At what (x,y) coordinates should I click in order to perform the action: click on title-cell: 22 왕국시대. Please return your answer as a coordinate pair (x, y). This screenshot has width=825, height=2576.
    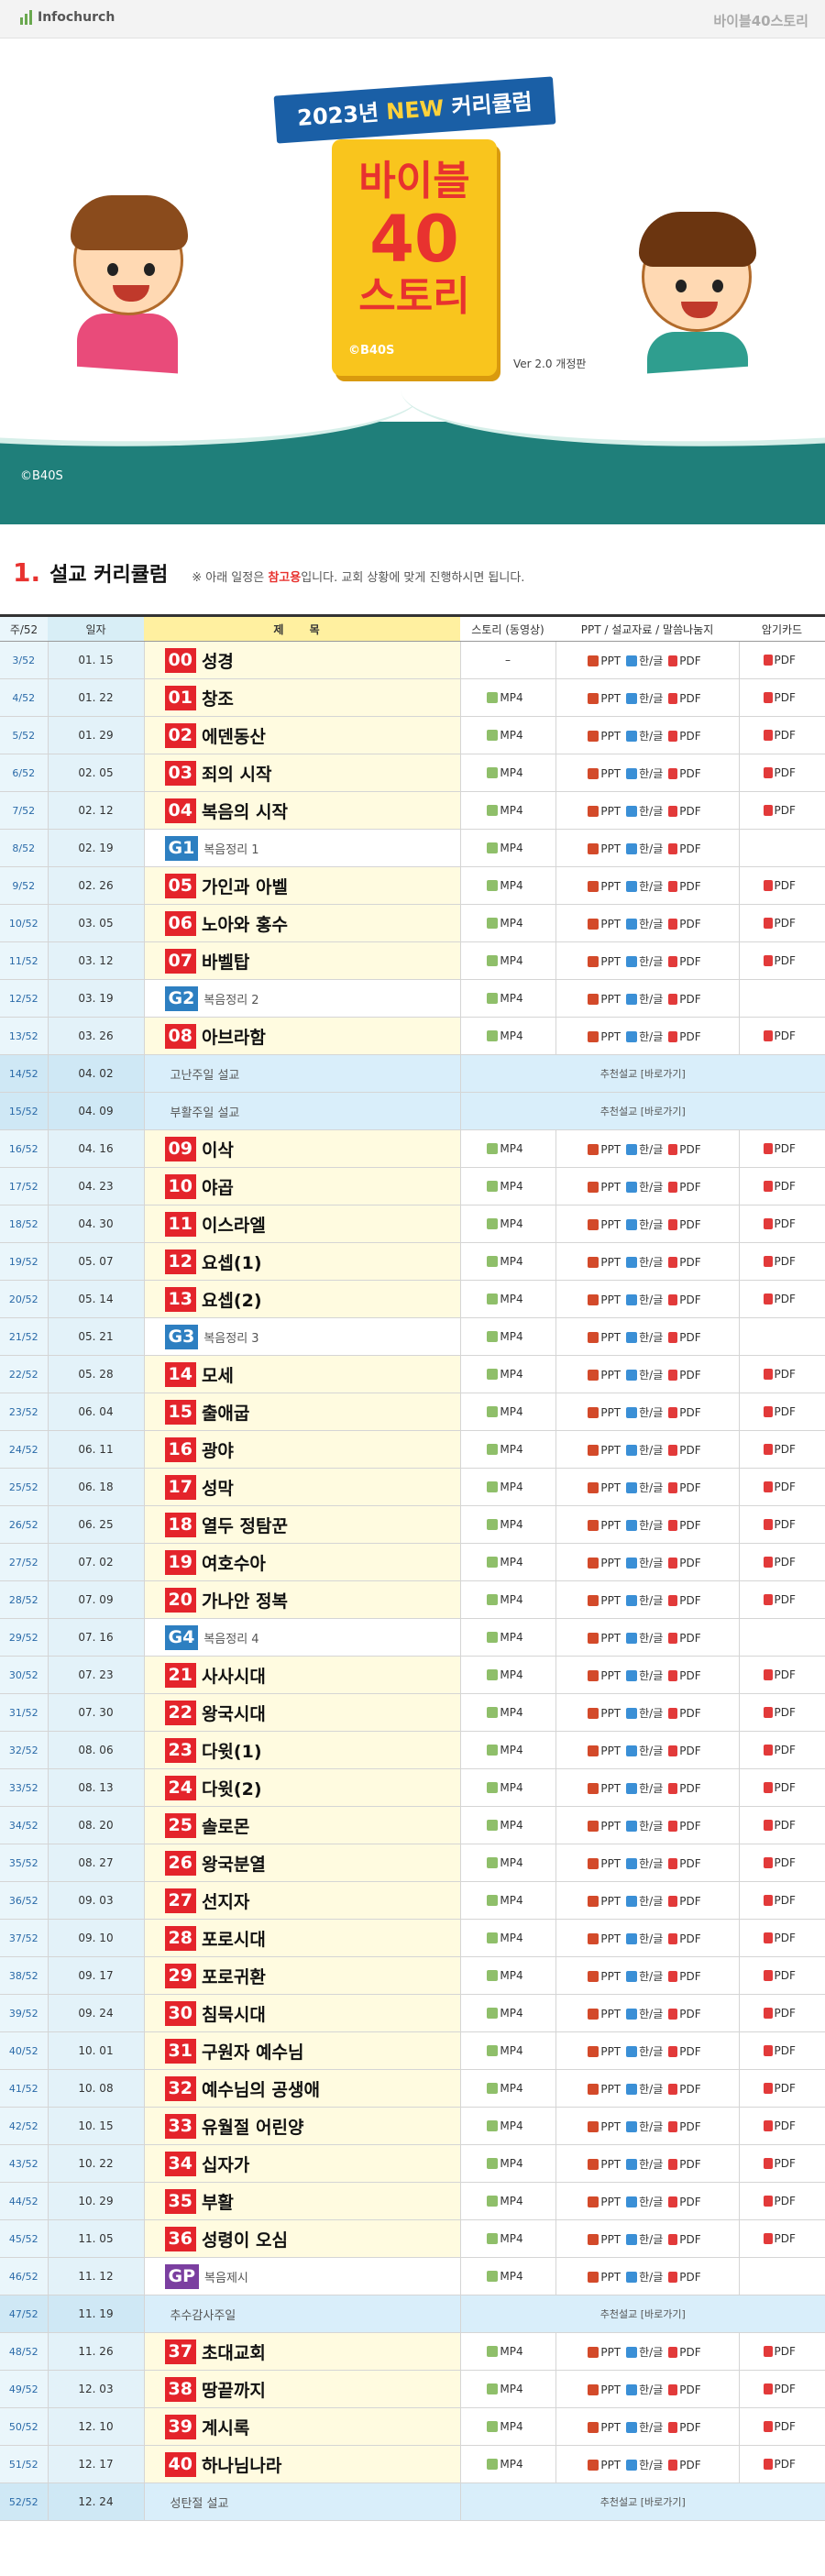
    Looking at the image, I should click on (302, 1712).